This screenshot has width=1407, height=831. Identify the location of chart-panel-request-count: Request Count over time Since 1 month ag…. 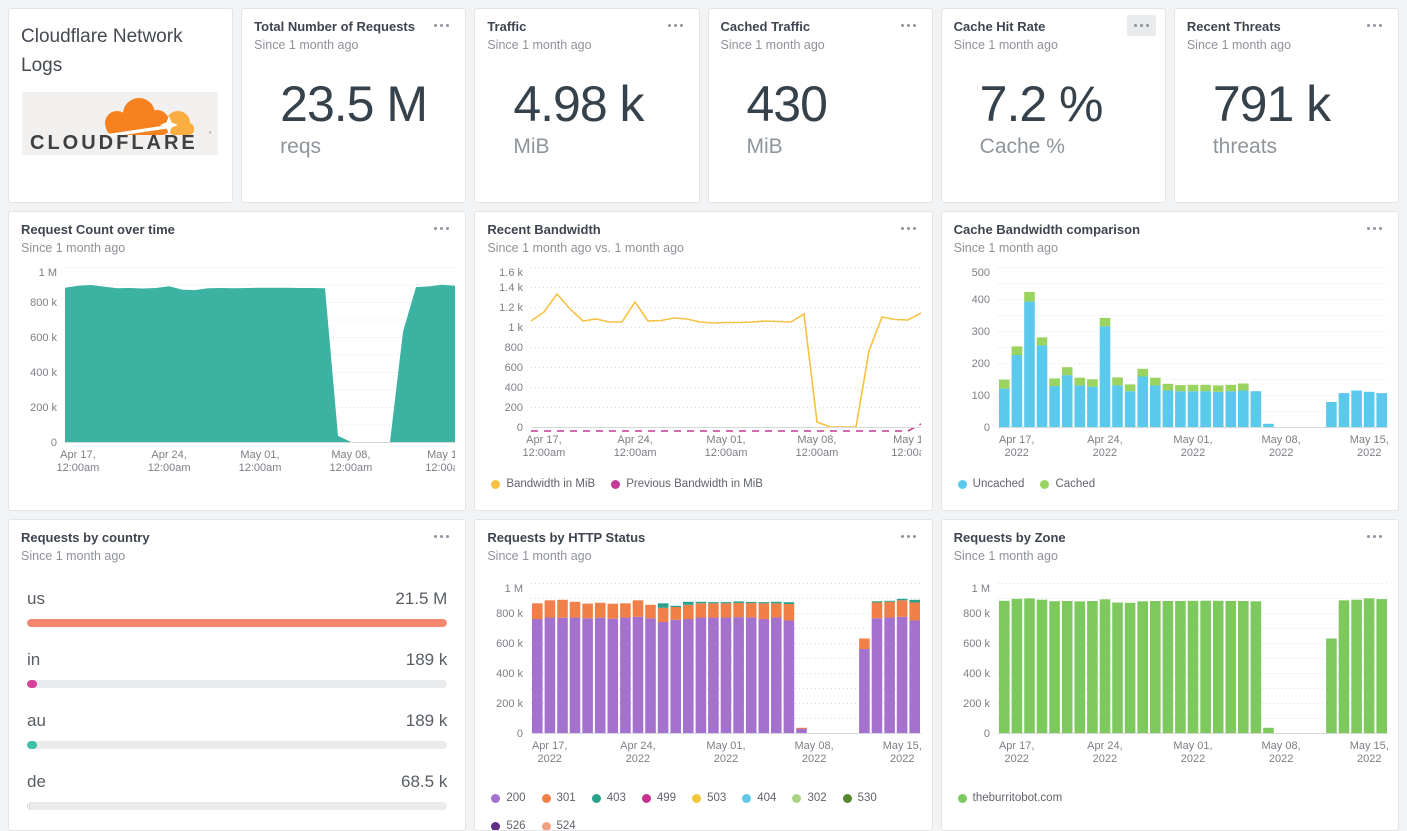
(237, 361).